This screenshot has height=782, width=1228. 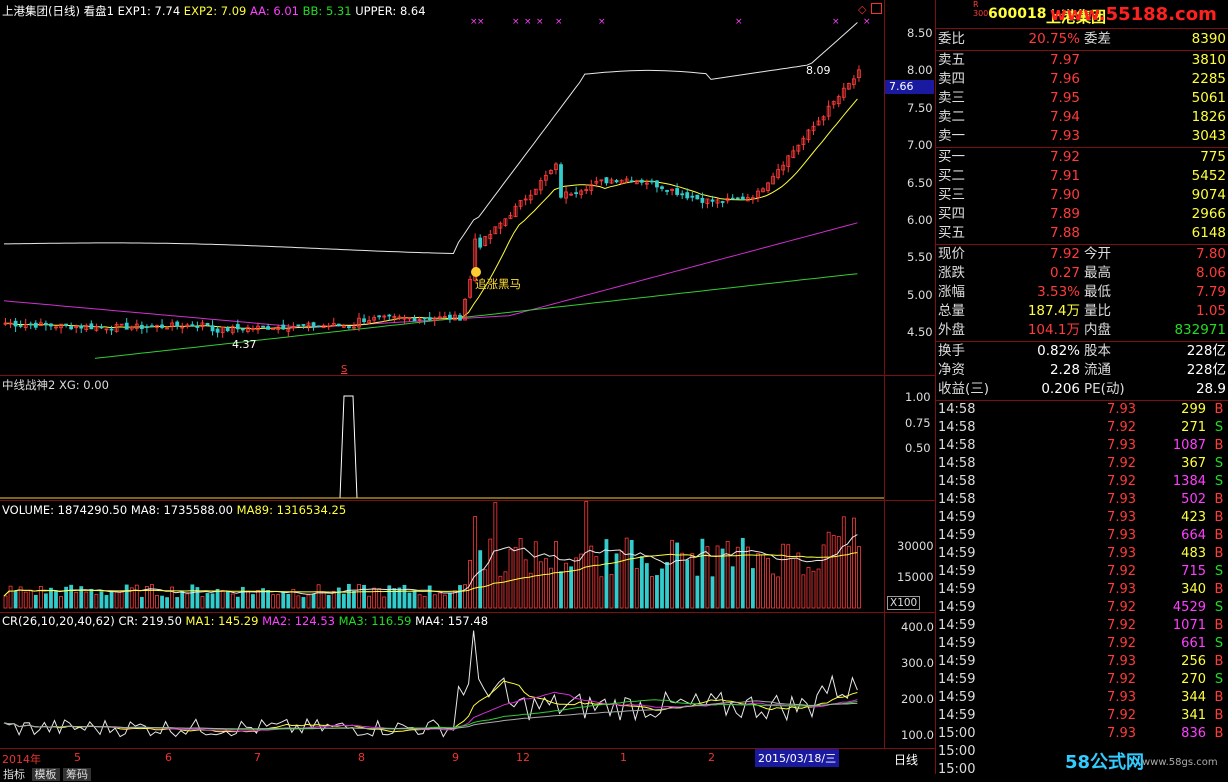 What do you see at coordinates (1081, 625) in the screenshot?
I see `tick-row: 14:59 7.92 1071 B` at bounding box center [1081, 625].